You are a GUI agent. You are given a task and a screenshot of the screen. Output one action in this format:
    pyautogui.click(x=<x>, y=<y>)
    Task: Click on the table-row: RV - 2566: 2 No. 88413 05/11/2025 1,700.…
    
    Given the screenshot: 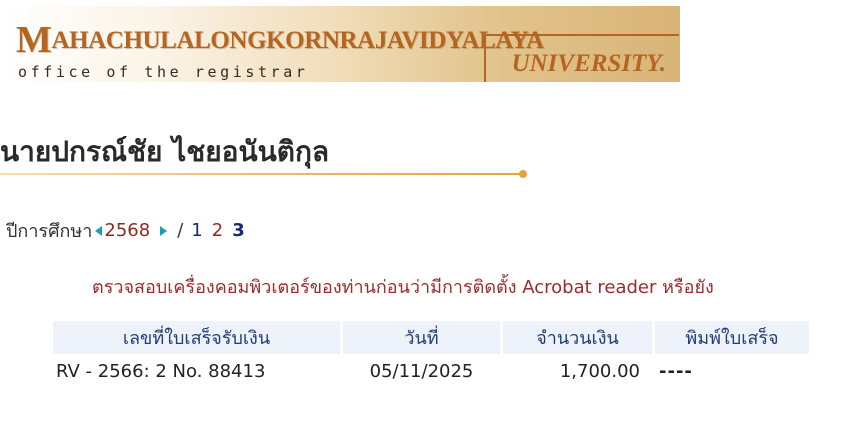 What is the action you would take?
    pyautogui.click(x=431, y=371)
    